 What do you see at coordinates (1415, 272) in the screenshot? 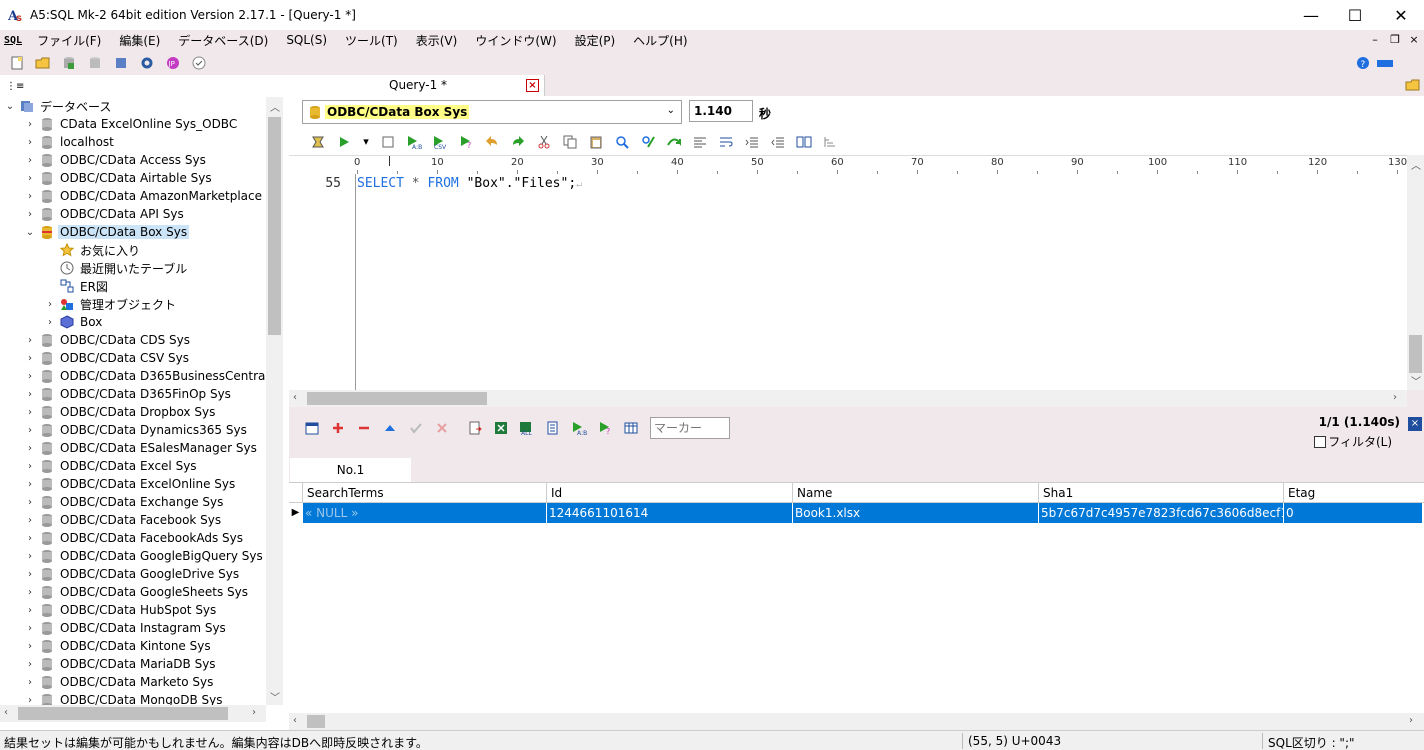
I see `editor-vertical-scrollbar: ︿ ﹀` at bounding box center [1415, 272].